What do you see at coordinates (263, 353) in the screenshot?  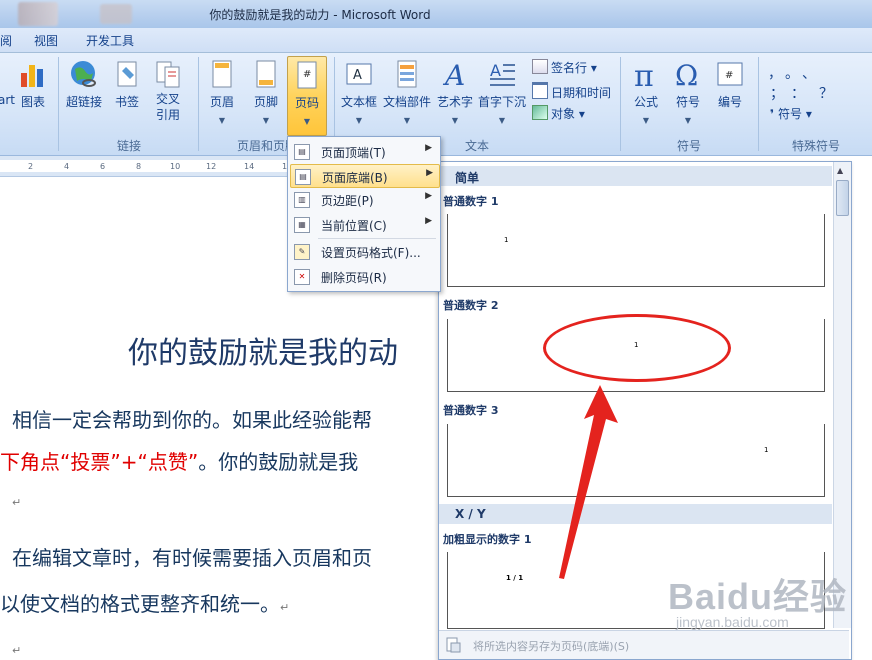 I see `document-heading: 你的鼓励就是我的动` at bounding box center [263, 353].